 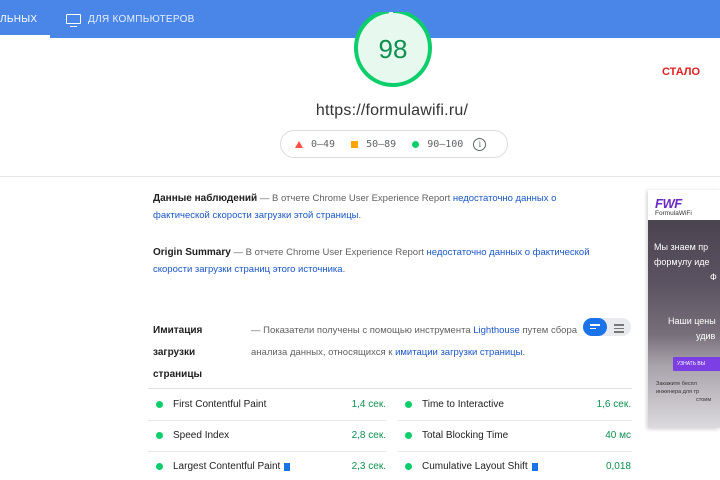 I want to click on origin-summary-title: Origin Summary, so click(x=192, y=252).